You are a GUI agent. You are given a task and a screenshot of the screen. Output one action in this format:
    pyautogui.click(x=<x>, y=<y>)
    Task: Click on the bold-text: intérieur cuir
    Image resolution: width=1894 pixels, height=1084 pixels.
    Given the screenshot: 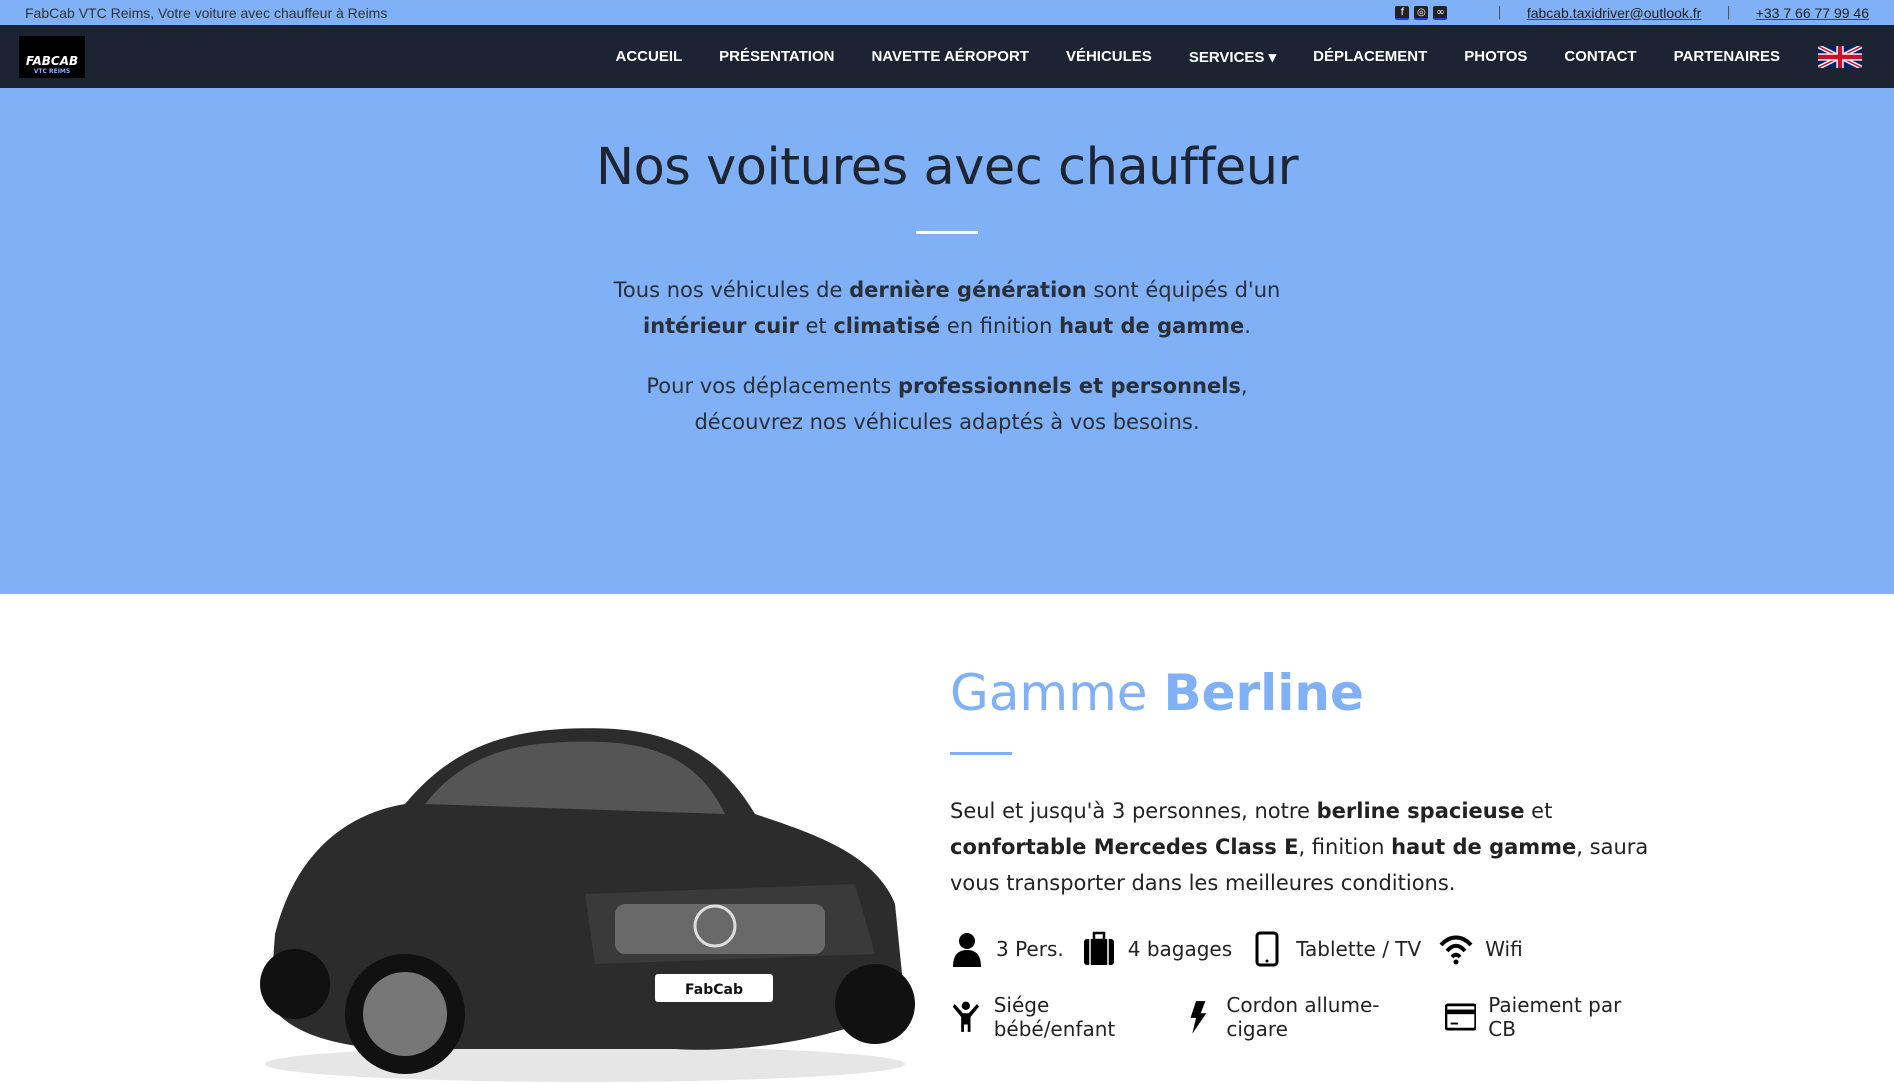 What is the action you would take?
    pyautogui.click(x=721, y=326)
    